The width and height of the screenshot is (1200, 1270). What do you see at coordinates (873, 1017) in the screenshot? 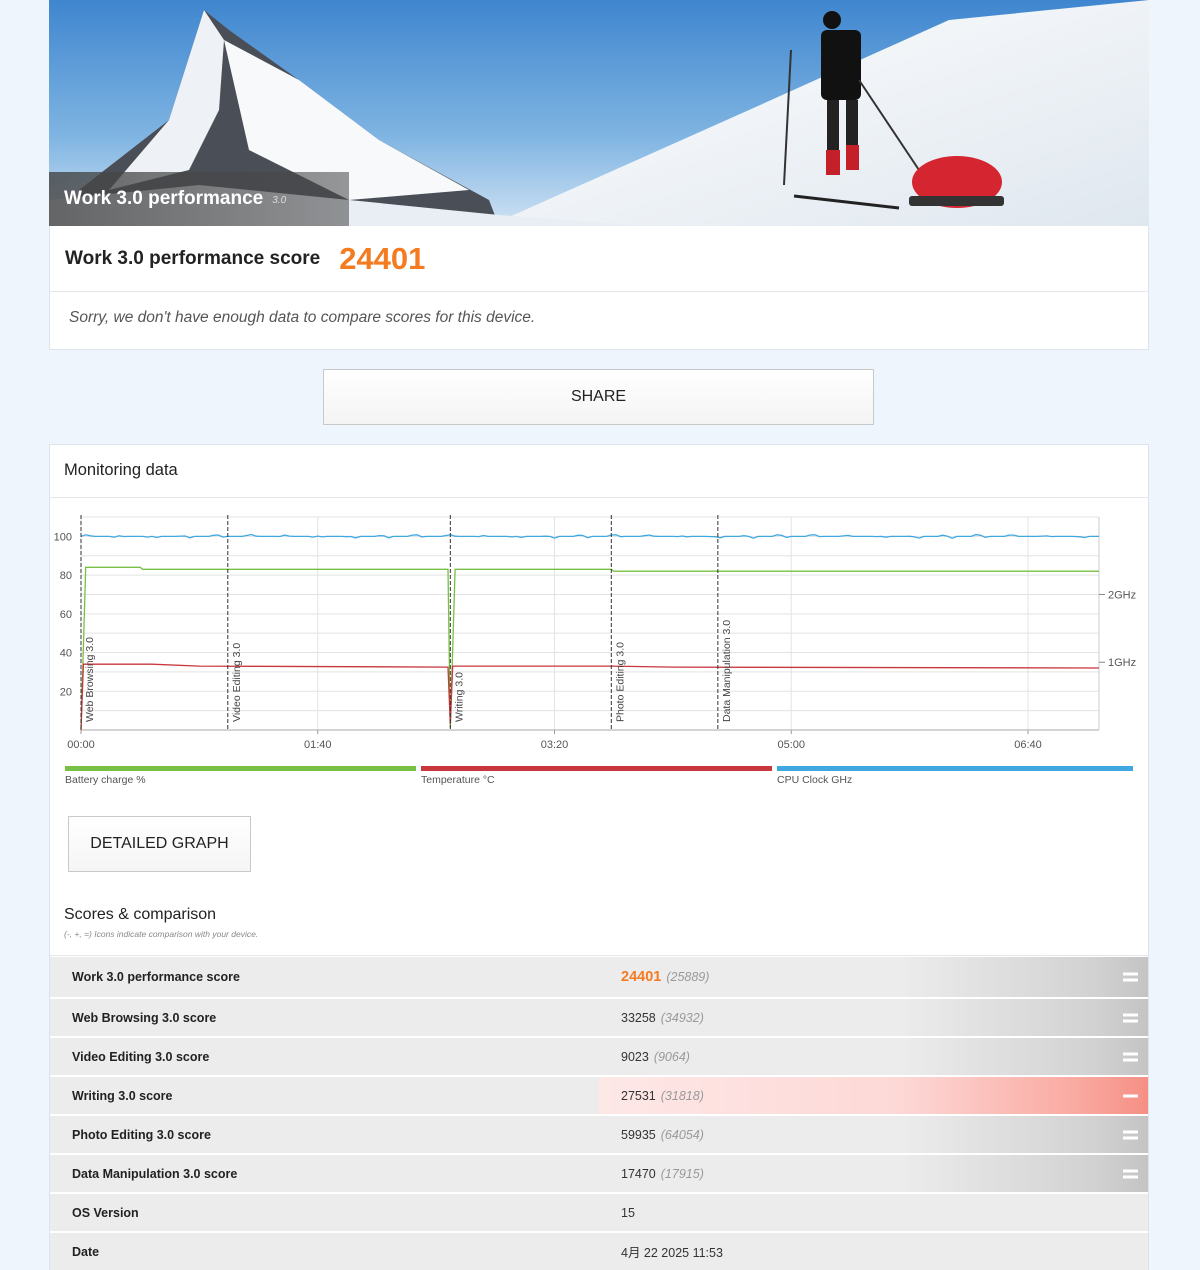
I see `row-value-cell: 33258 (34932)` at bounding box center [873, 1017].